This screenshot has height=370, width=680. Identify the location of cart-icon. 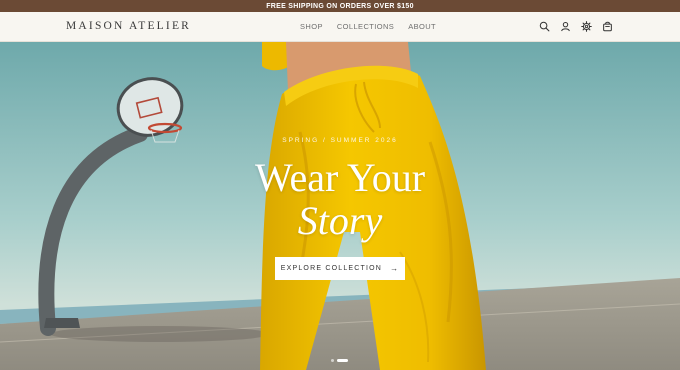
(607, 26).